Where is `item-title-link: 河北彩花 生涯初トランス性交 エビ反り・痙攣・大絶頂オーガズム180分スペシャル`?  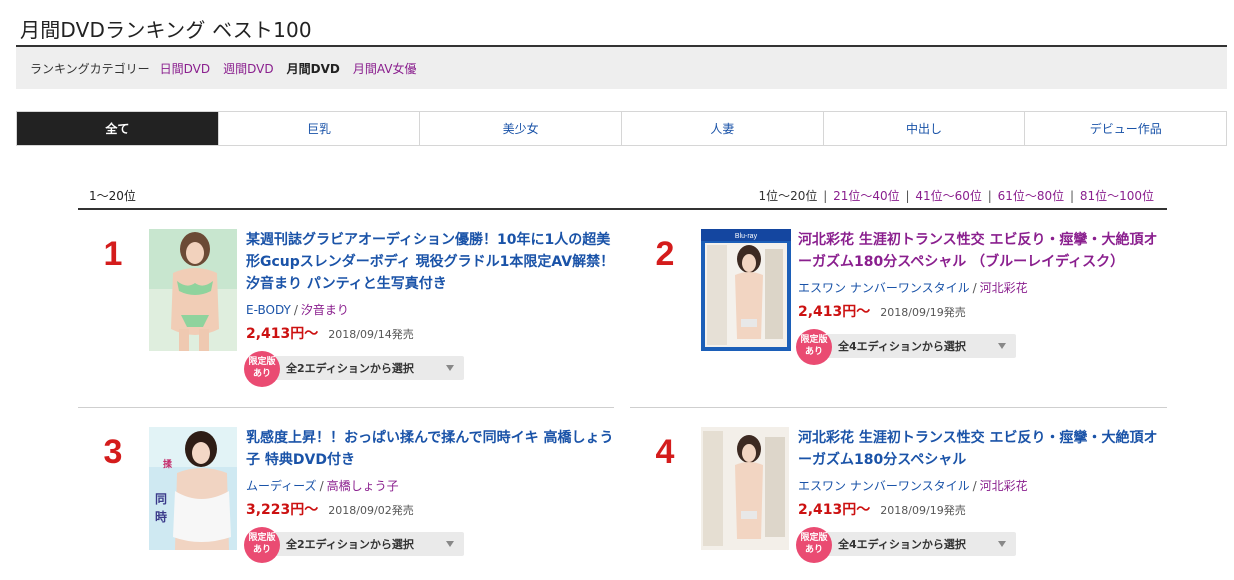
item-title-link: 河北彩花 生涯初トランス性交 エビ反り・痙攣・大絶頂オーガズム180分スペシャル is located at coordinates (984, 449).